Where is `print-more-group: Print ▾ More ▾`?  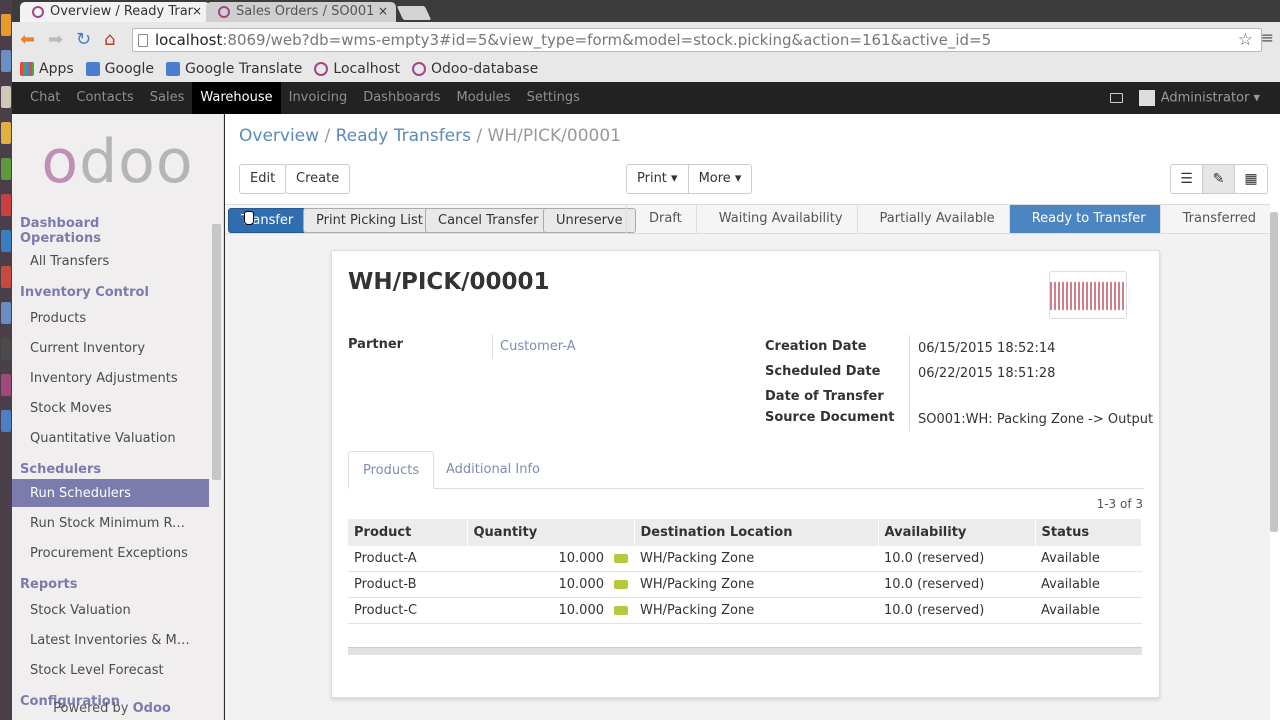
print-more-group: Print ▾ More ▾ is located at coordinates (689, 179).